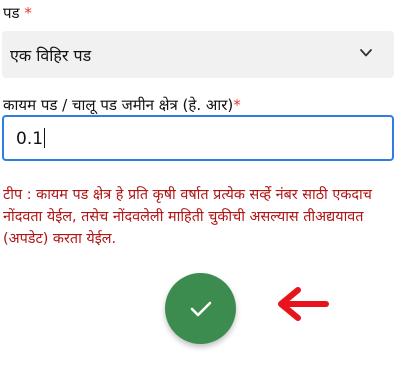 The image size is (400, 378). I want to click on area-input-value: 0.1, so click(31, 138).